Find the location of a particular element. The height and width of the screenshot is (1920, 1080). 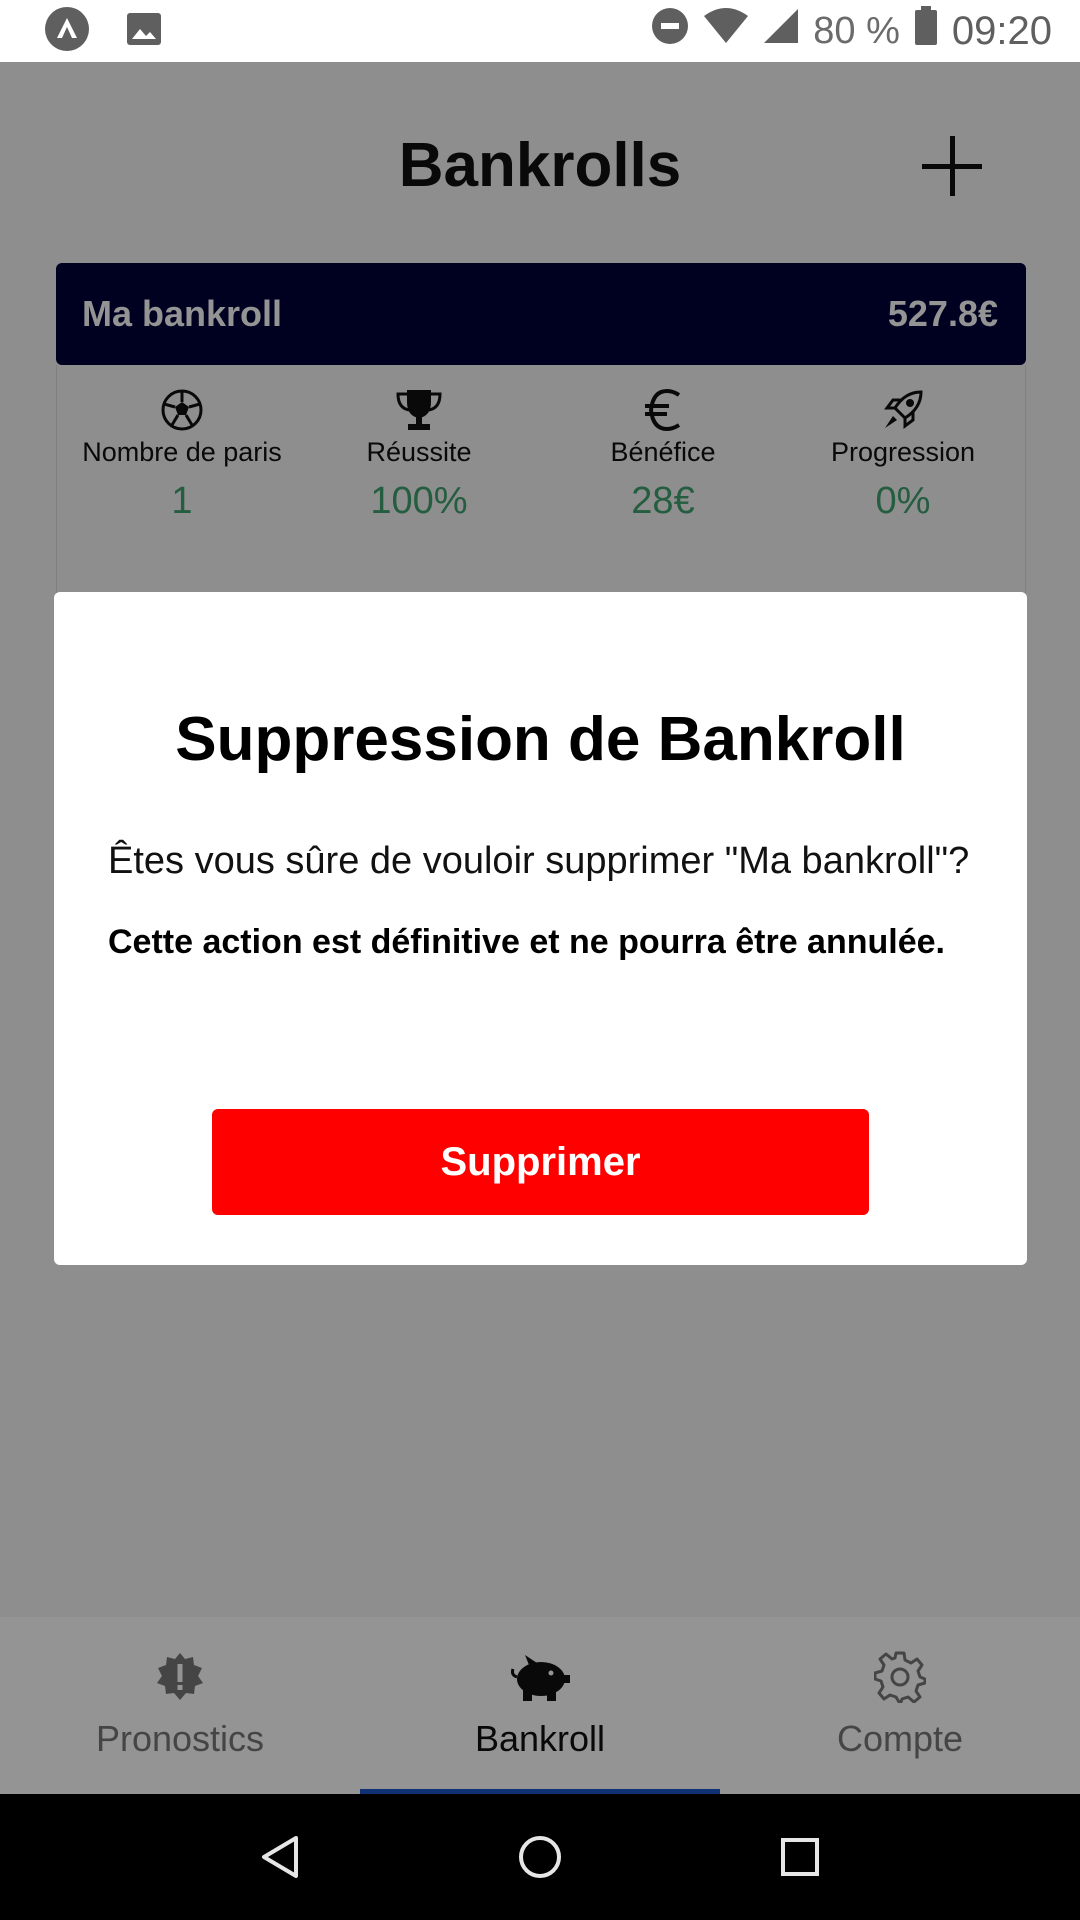

clock: 09:20 is located at coordinates (1001, 30).